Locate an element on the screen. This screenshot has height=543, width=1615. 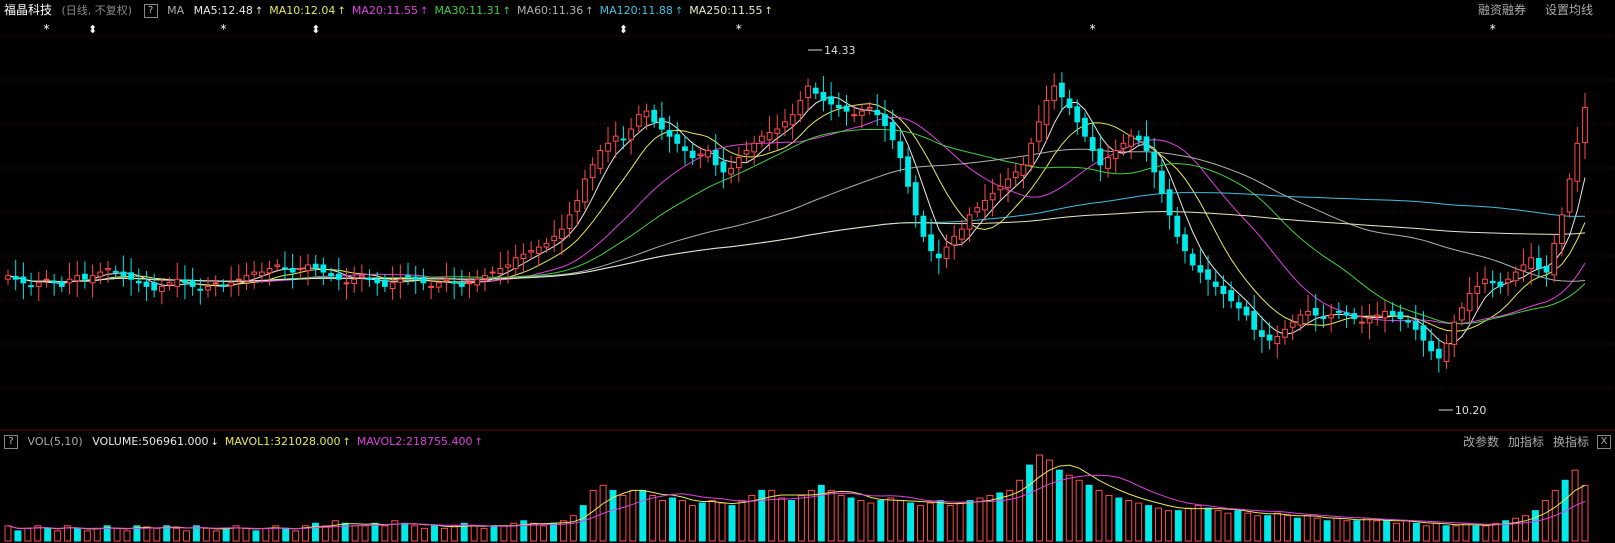
star-marker: * is located at coordinates (1493, 29).